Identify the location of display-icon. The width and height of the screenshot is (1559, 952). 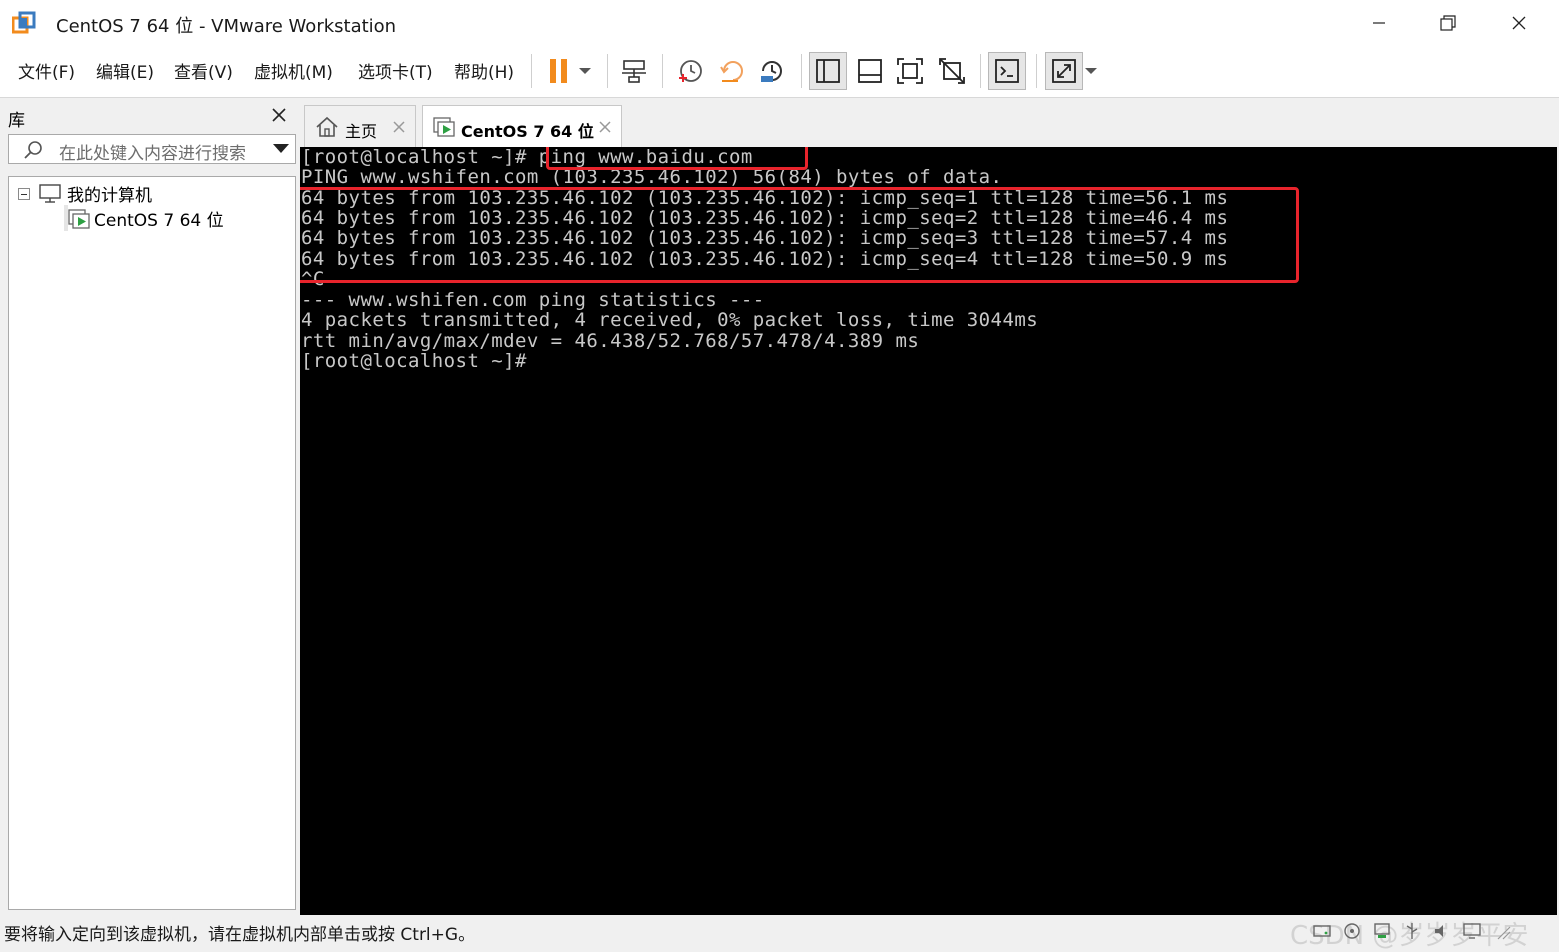
(1472, 931).